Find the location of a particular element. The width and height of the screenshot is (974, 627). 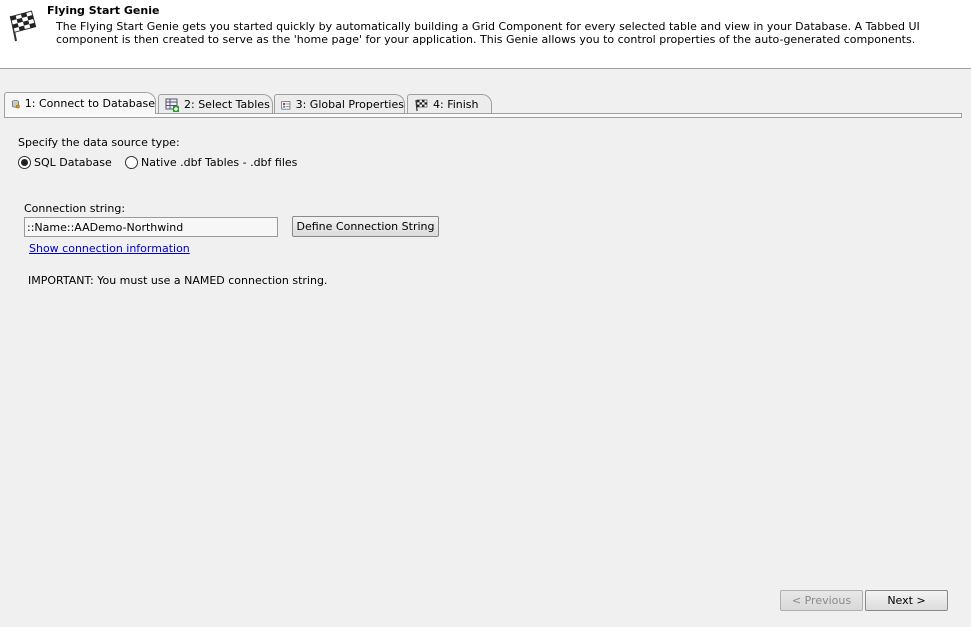

tab-finish: 4: Finish is located at coordinates (449, 104).